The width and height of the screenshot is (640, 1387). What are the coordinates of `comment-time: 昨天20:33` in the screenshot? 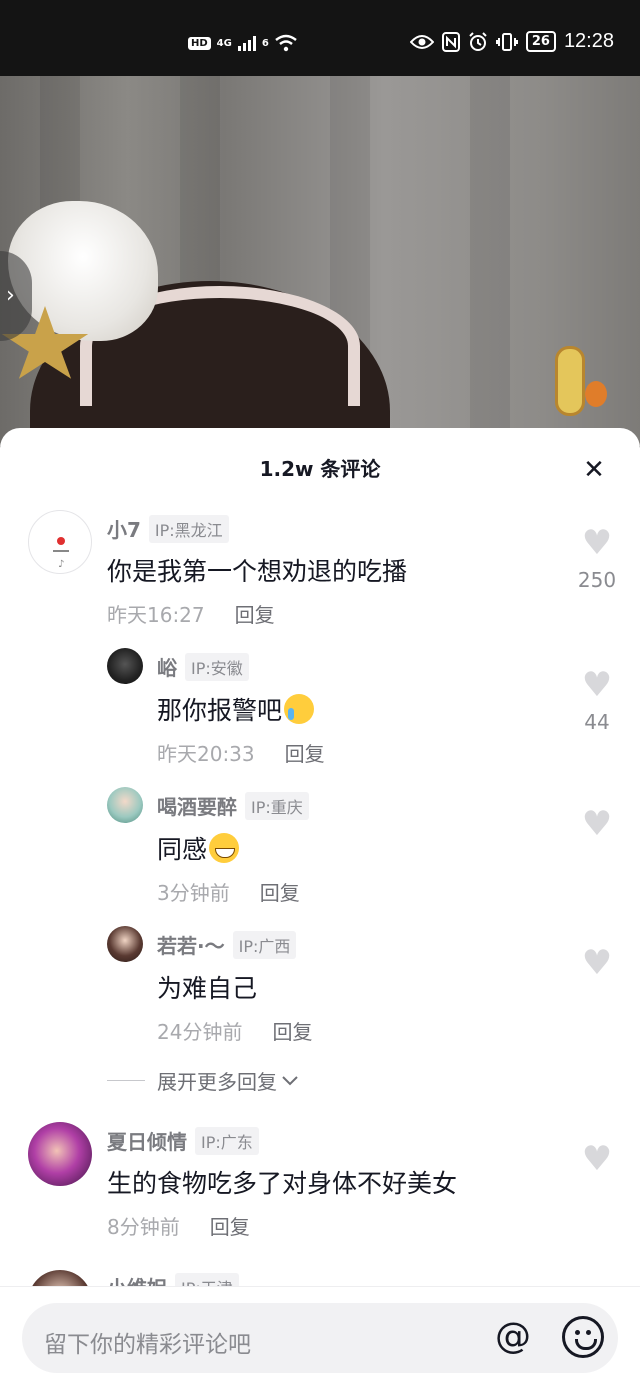 It's located at (206, 754).